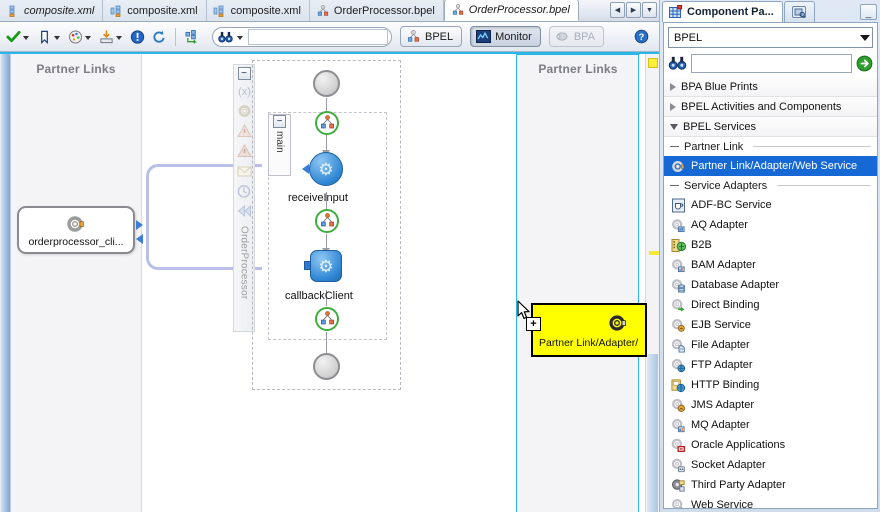 The width and height of the screenshot is (880, 512). Describe the element at coordinates (505, 36) in the screenshot. I see `monitor-mode-button: Monitor` at that location.